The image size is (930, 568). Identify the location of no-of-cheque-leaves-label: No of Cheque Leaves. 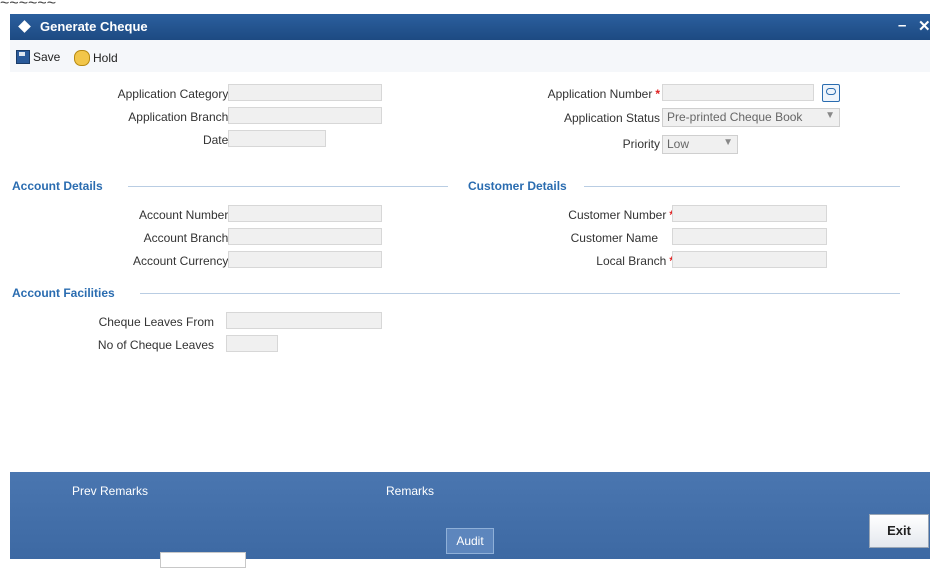
(155, 345).